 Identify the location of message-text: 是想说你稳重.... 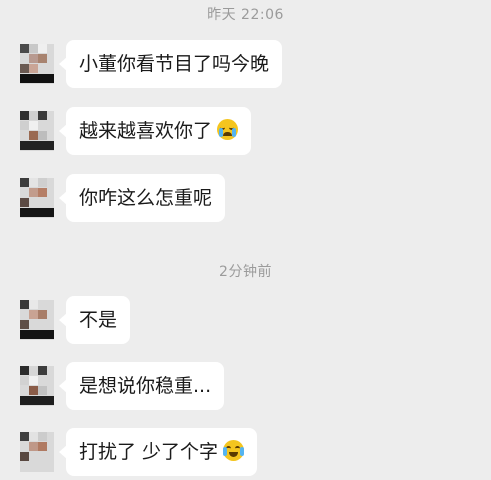
(145, 386).